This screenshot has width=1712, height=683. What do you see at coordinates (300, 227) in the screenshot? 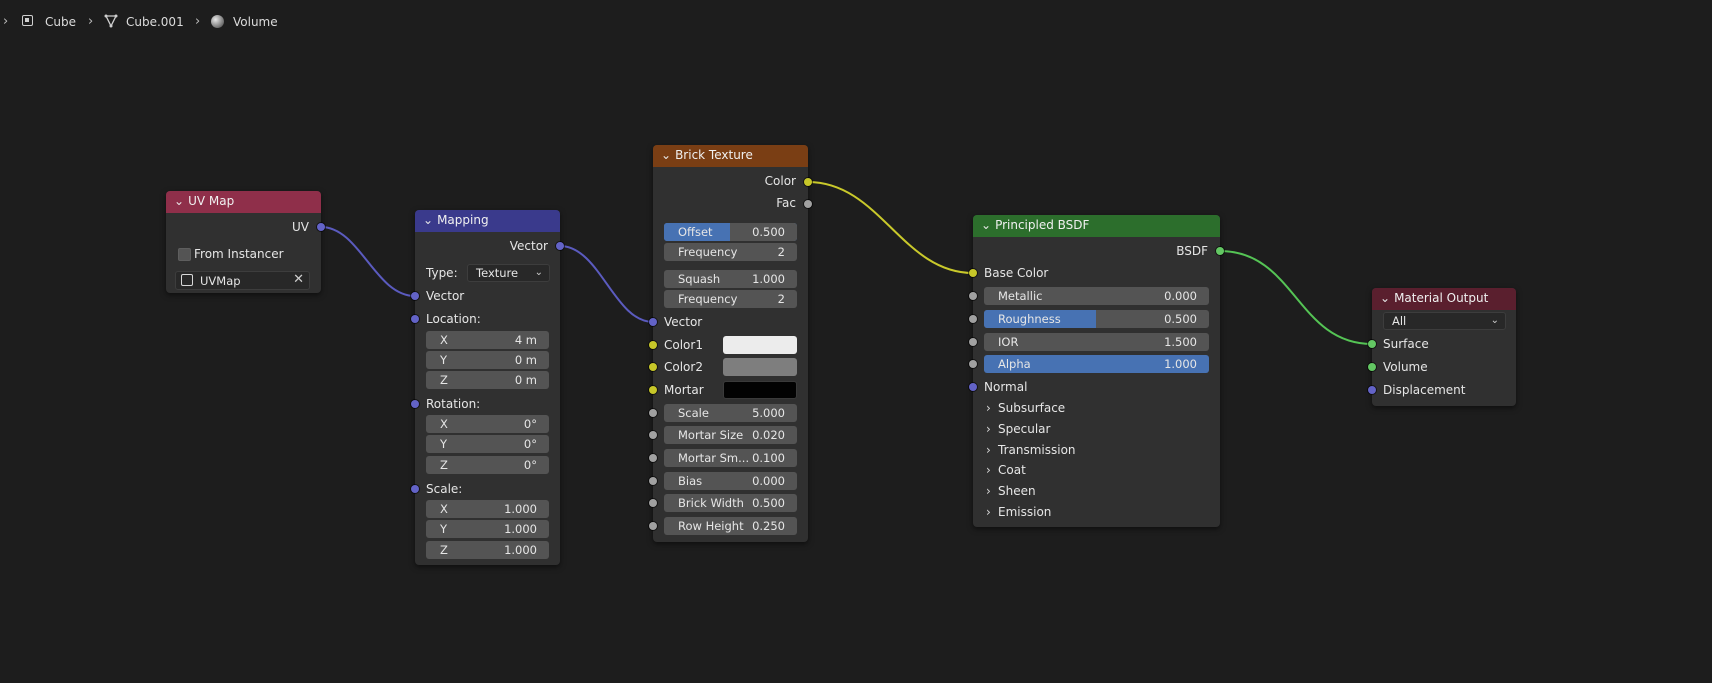
I see `output-uv-label: UV` at bounding box center [300, 227].